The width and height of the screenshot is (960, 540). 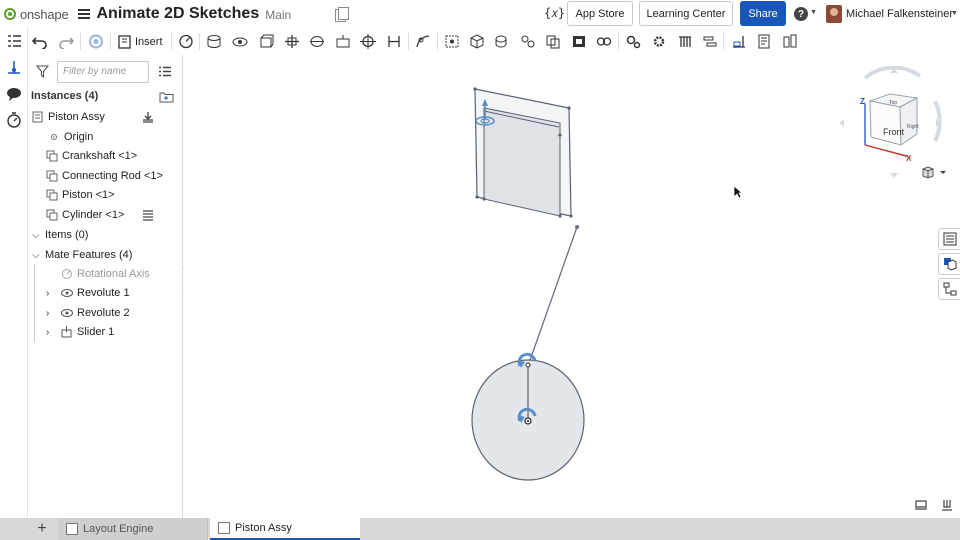 What do you see at coordinates (502, 41) in the screenshot?
I see `replicate-icon` at bounding box center [502, 41].